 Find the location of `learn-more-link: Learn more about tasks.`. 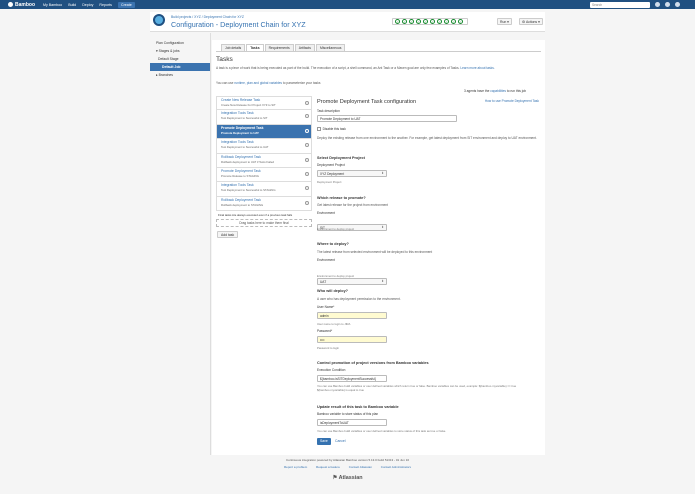

learn-more-link: Learn more about tasks. is located at coordinates (477, 68).